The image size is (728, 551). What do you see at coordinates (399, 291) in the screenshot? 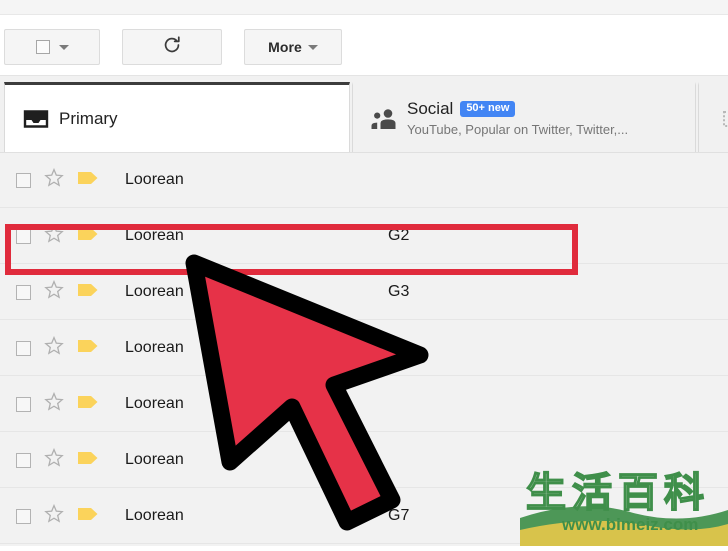
I see `mail-label: G3` at bounding box center [399, 291].